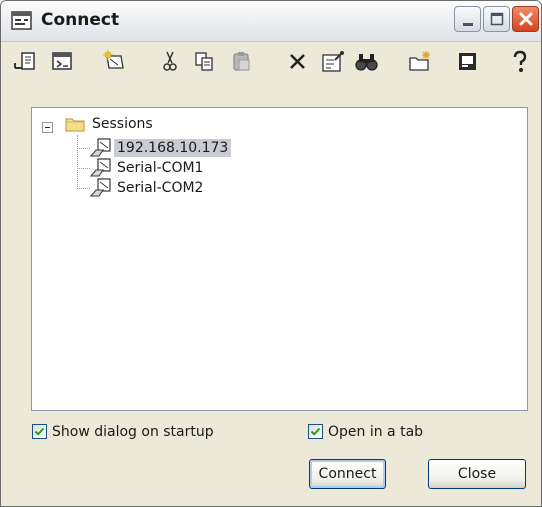 This screenshot has height=507, width=542. I want to click on cut-icon, so click(170, 61).